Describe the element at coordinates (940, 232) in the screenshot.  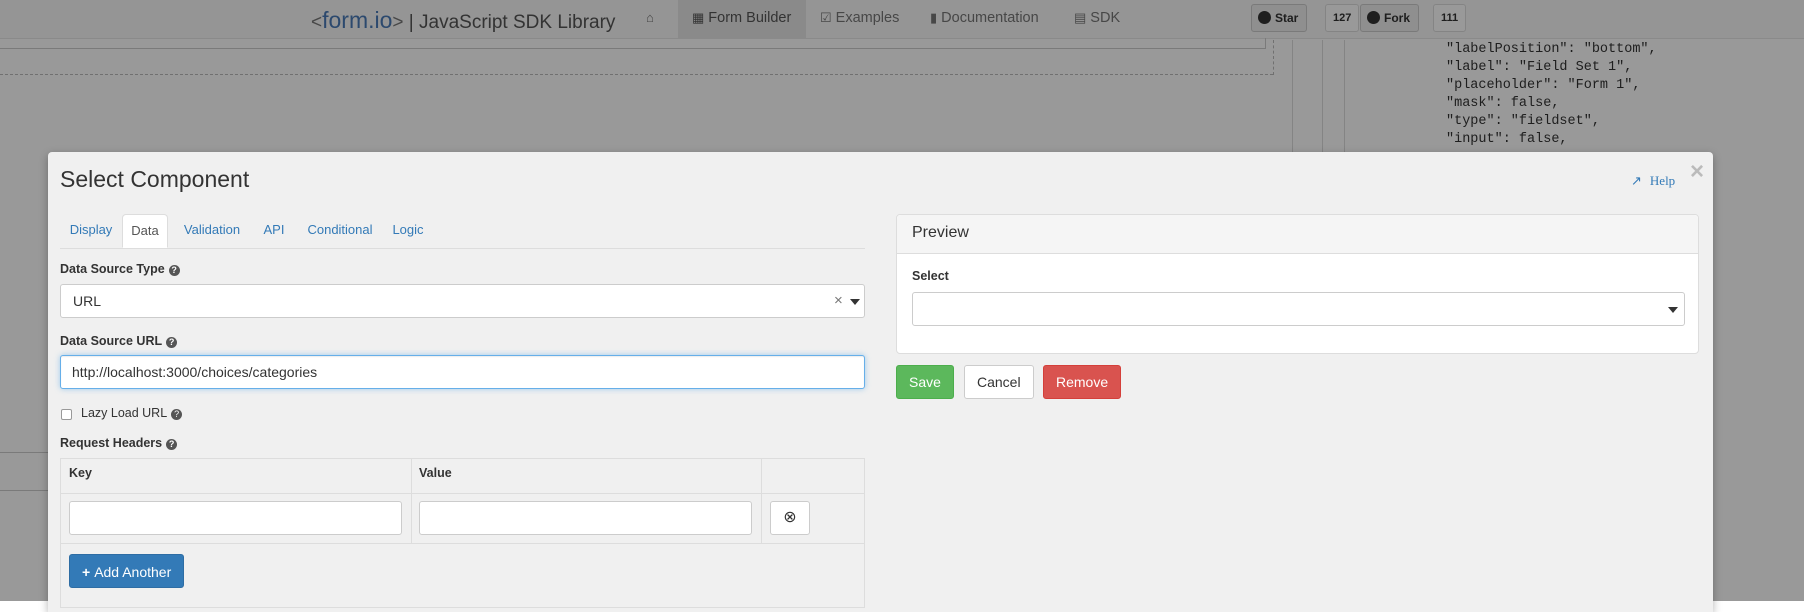
I see `preview-title: Preview` at that location.